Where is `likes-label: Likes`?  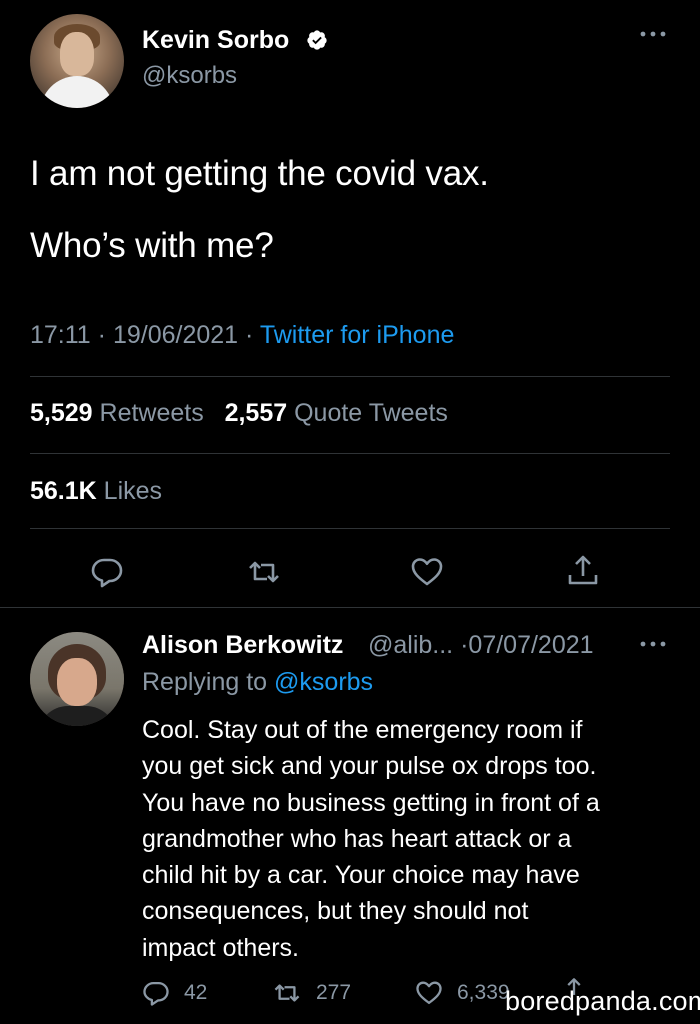
likes-label: Likes is located at coordinates (133, 491).